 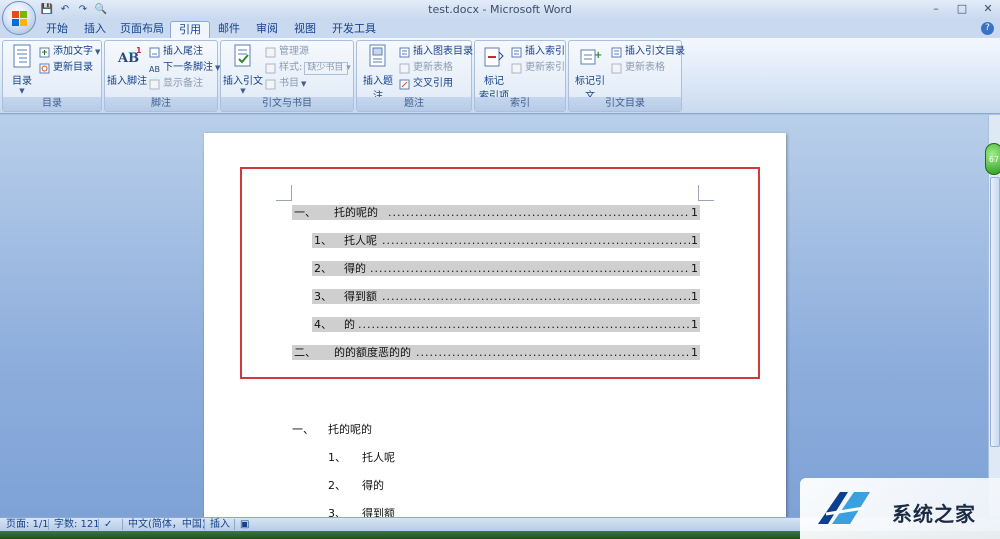 I want to click on insert-footnote-button: AB 1 插入脚注, so click(x=127, y=65).